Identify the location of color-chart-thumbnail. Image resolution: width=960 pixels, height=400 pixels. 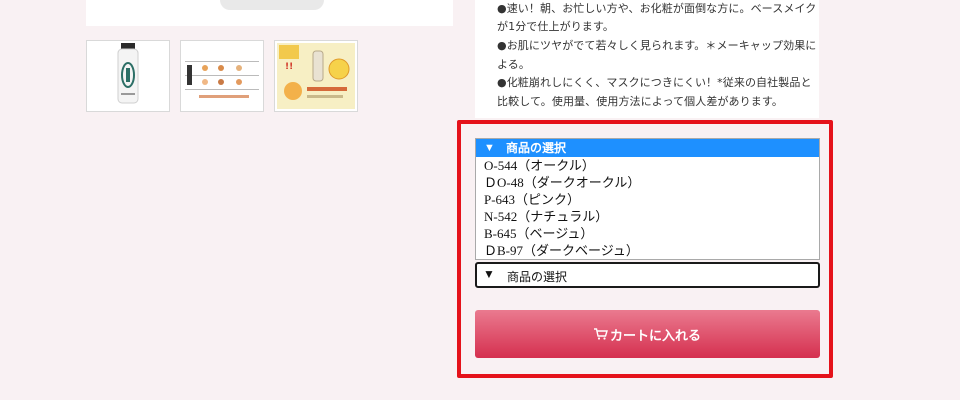
(222, 76).